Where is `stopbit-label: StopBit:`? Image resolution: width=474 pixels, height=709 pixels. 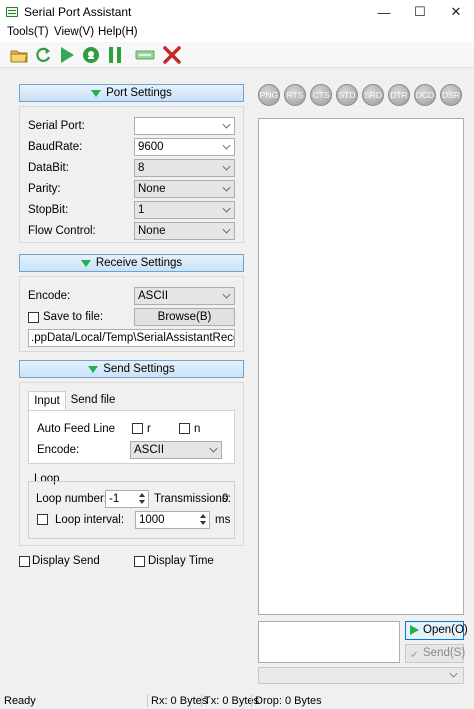 stopbit-label: StopBit: is located at coordinates (48, 210).